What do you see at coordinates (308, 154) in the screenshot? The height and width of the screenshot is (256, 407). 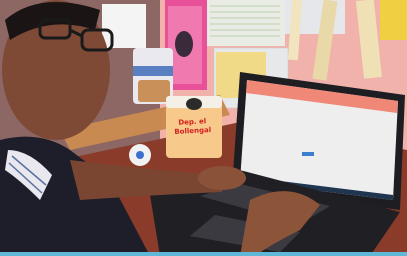 I see `screen-button` at bounding box center [308, 154].